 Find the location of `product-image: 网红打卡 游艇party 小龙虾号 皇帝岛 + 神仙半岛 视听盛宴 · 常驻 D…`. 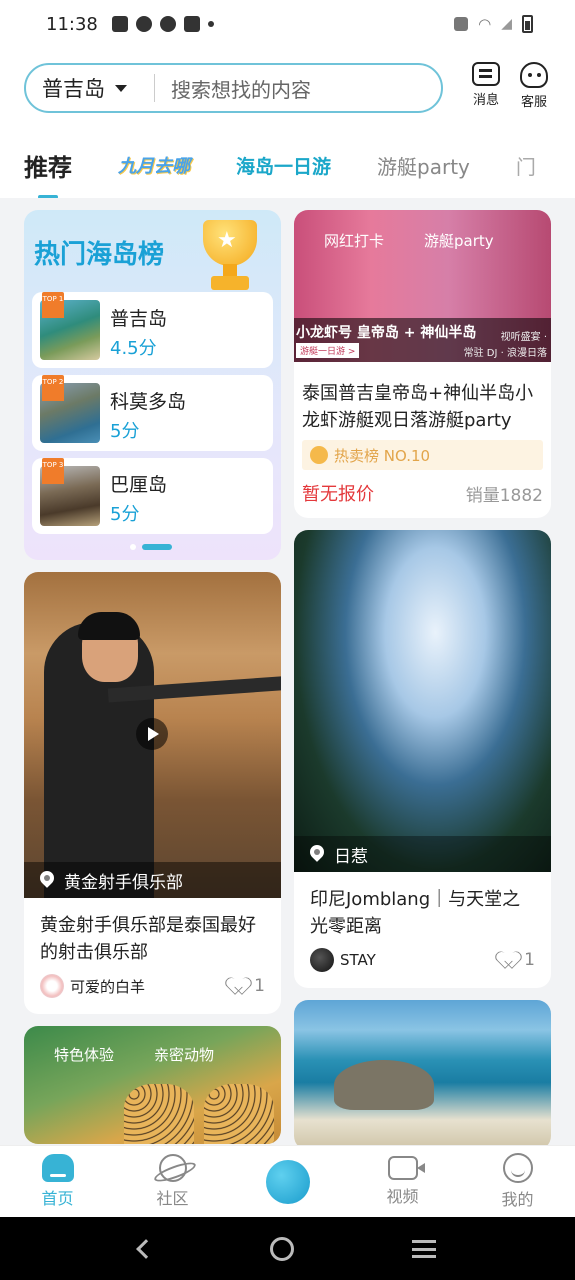

product-image: 网红打卡 游艇party 小龙虾号 皇帝岛 + 神仙半岛 视听盛宴 · 常驻 D… is located at coordinates (422, 286).